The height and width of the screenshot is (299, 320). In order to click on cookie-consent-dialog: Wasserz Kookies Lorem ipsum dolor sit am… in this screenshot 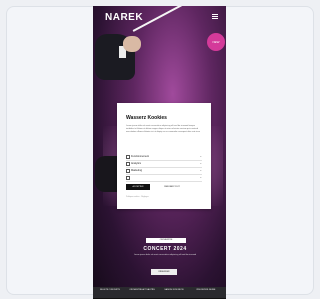, I will do `click(164, 156)`.